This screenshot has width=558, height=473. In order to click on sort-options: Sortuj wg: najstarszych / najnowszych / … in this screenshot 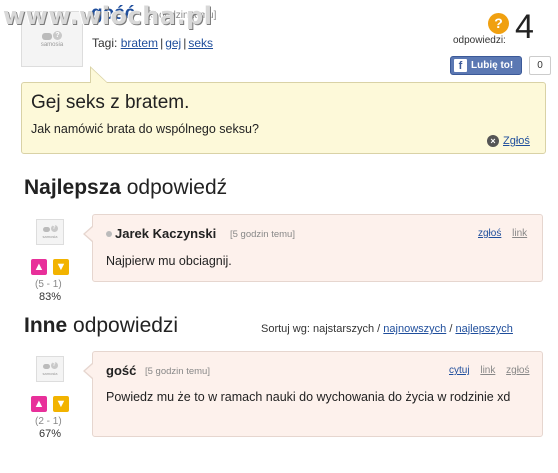, I will do `click(387, 329)`.